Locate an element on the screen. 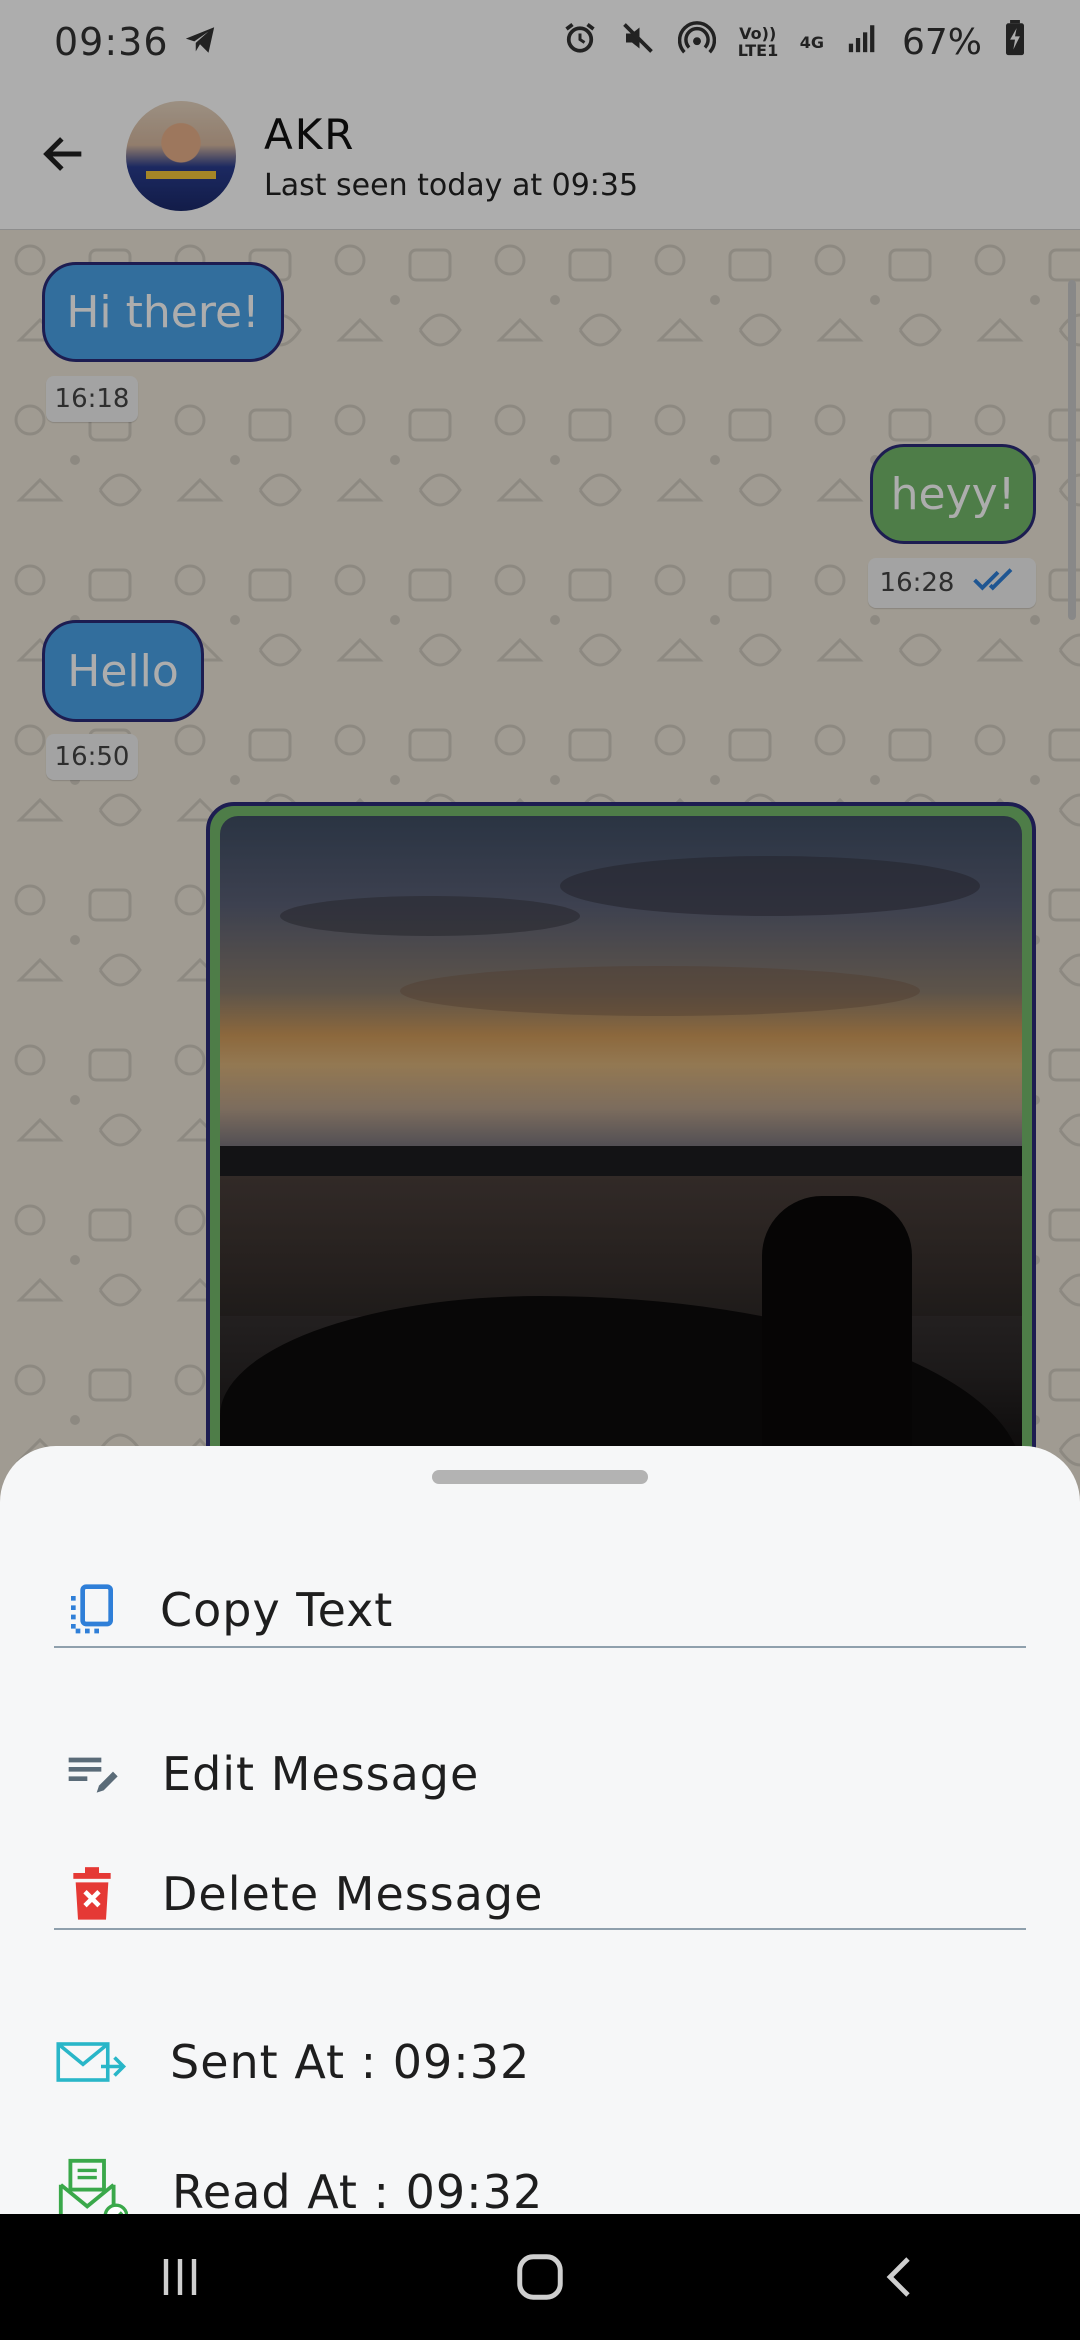  sent-at-text: Sent At : 09:32 is located at coordinates (350, 2062).